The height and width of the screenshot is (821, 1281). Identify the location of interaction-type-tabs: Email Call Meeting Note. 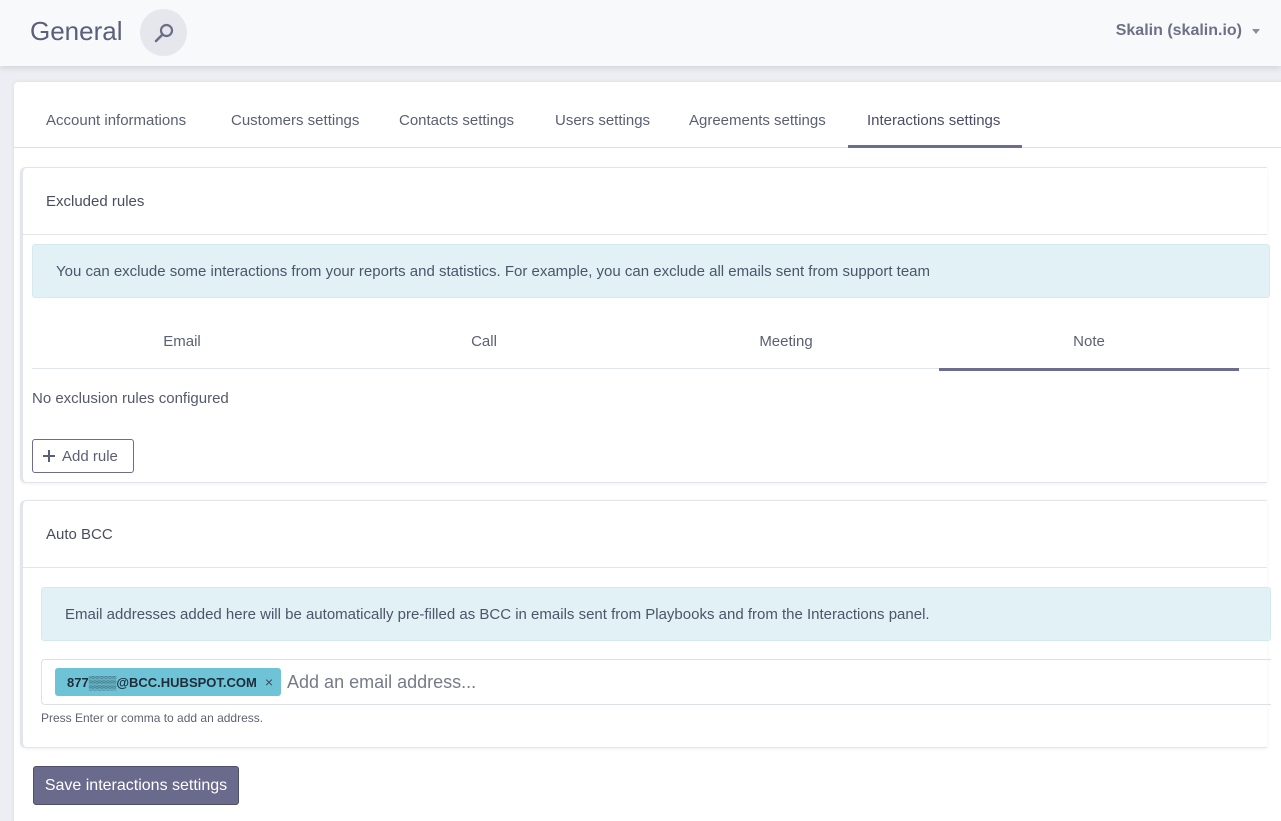
(651, 341).